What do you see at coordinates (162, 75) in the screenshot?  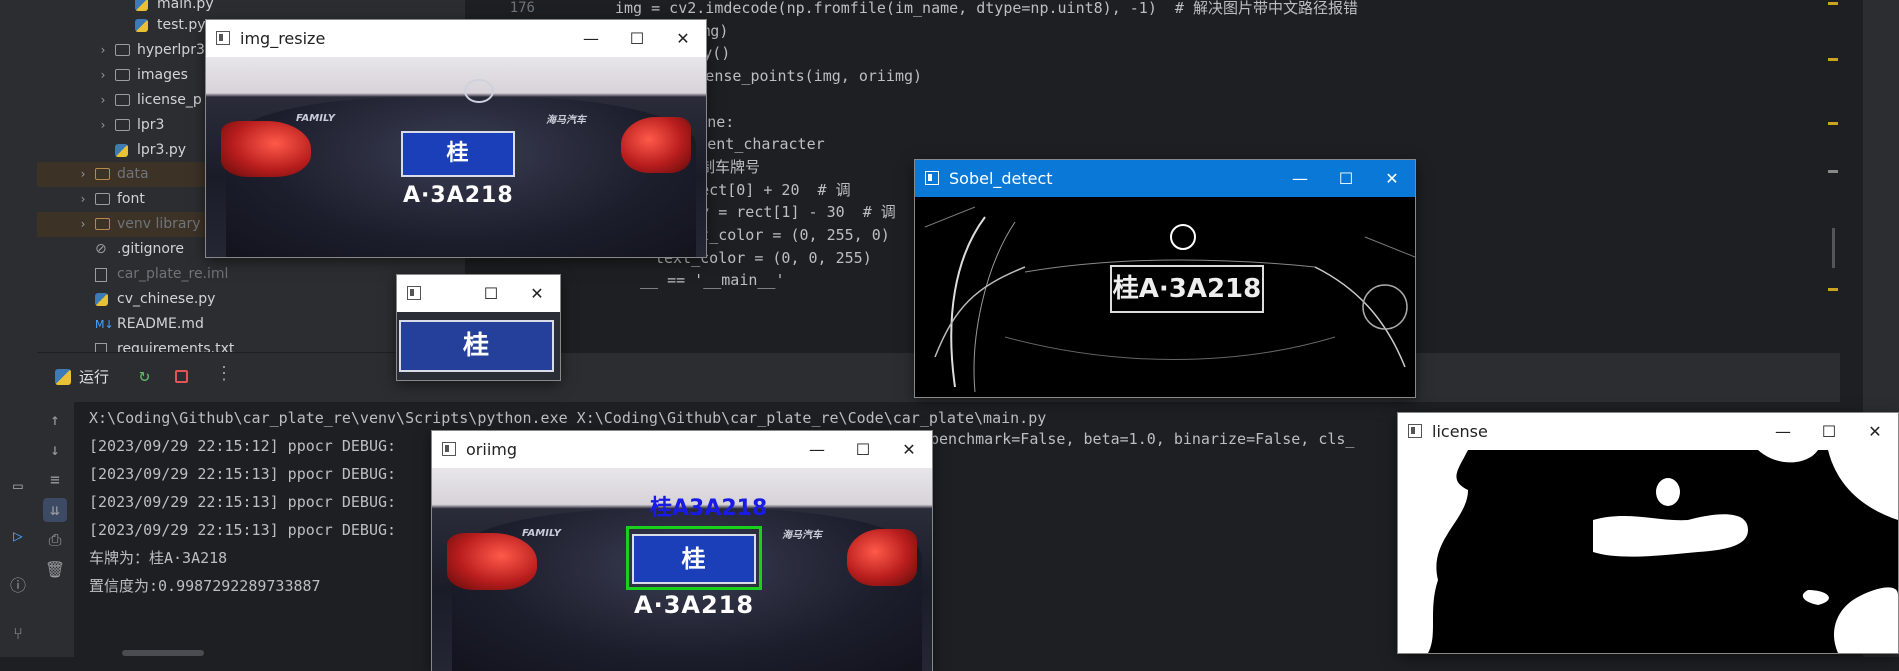 I see `tree-item-label: images` at bounding box center [162, 75].